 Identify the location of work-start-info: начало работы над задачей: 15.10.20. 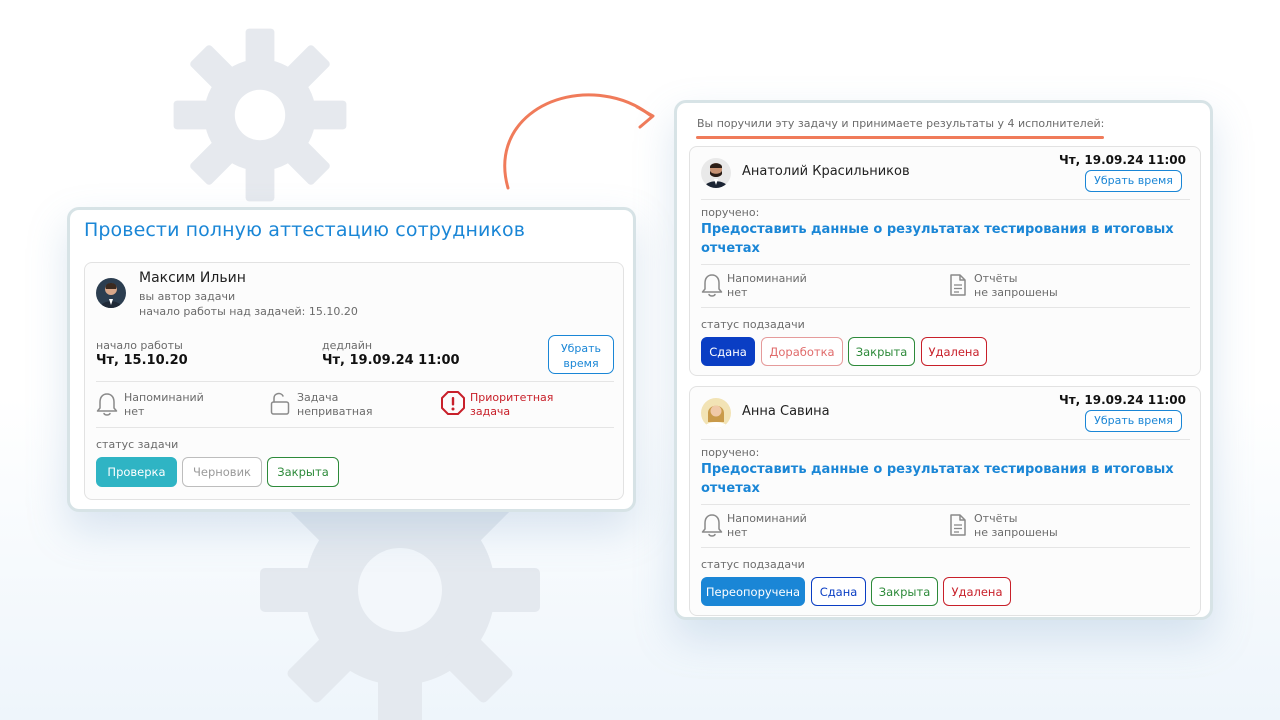
(248, 311).